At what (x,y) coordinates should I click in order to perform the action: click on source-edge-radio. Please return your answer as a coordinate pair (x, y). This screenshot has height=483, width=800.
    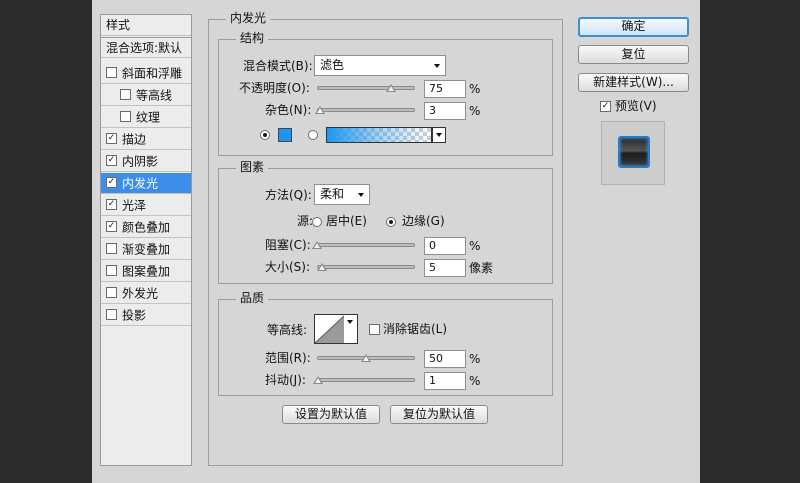
    Looking at the image, I should click on (391, 222).